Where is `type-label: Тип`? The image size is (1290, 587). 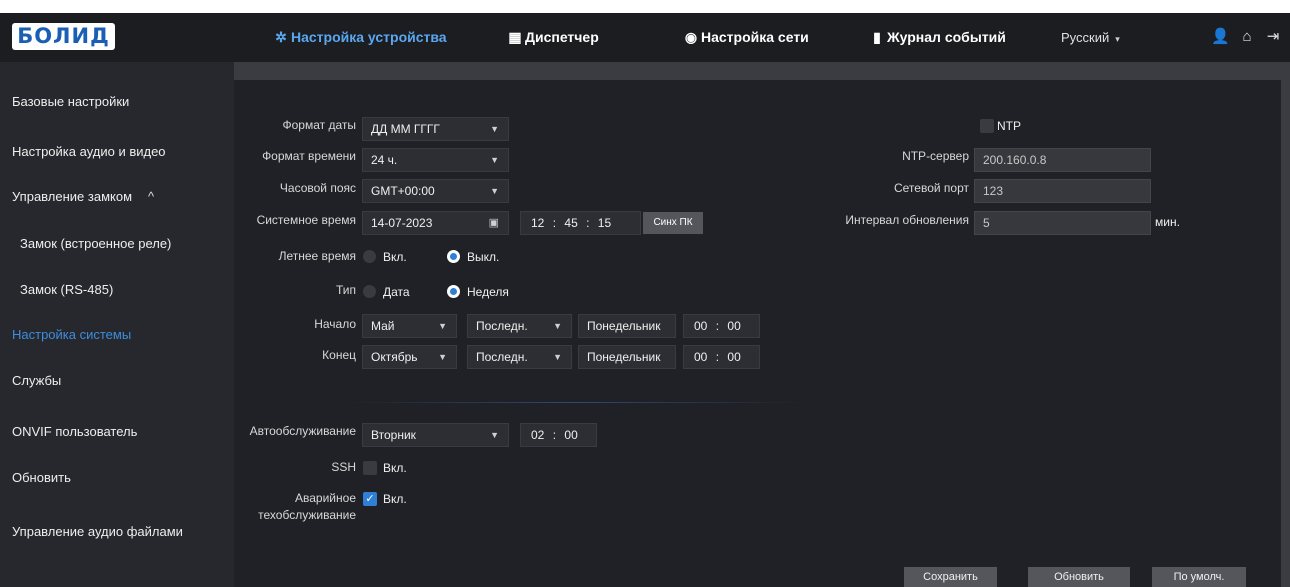 type-label: Тип is located at coordinates (345, 290).